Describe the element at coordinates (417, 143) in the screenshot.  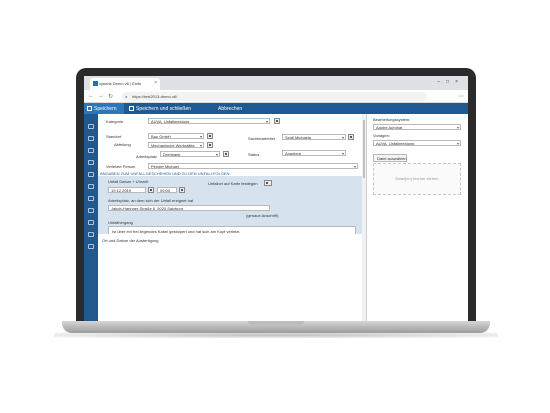
I see `vorlagen-select: AUVA_Unfallmeldung ▾` at that location.